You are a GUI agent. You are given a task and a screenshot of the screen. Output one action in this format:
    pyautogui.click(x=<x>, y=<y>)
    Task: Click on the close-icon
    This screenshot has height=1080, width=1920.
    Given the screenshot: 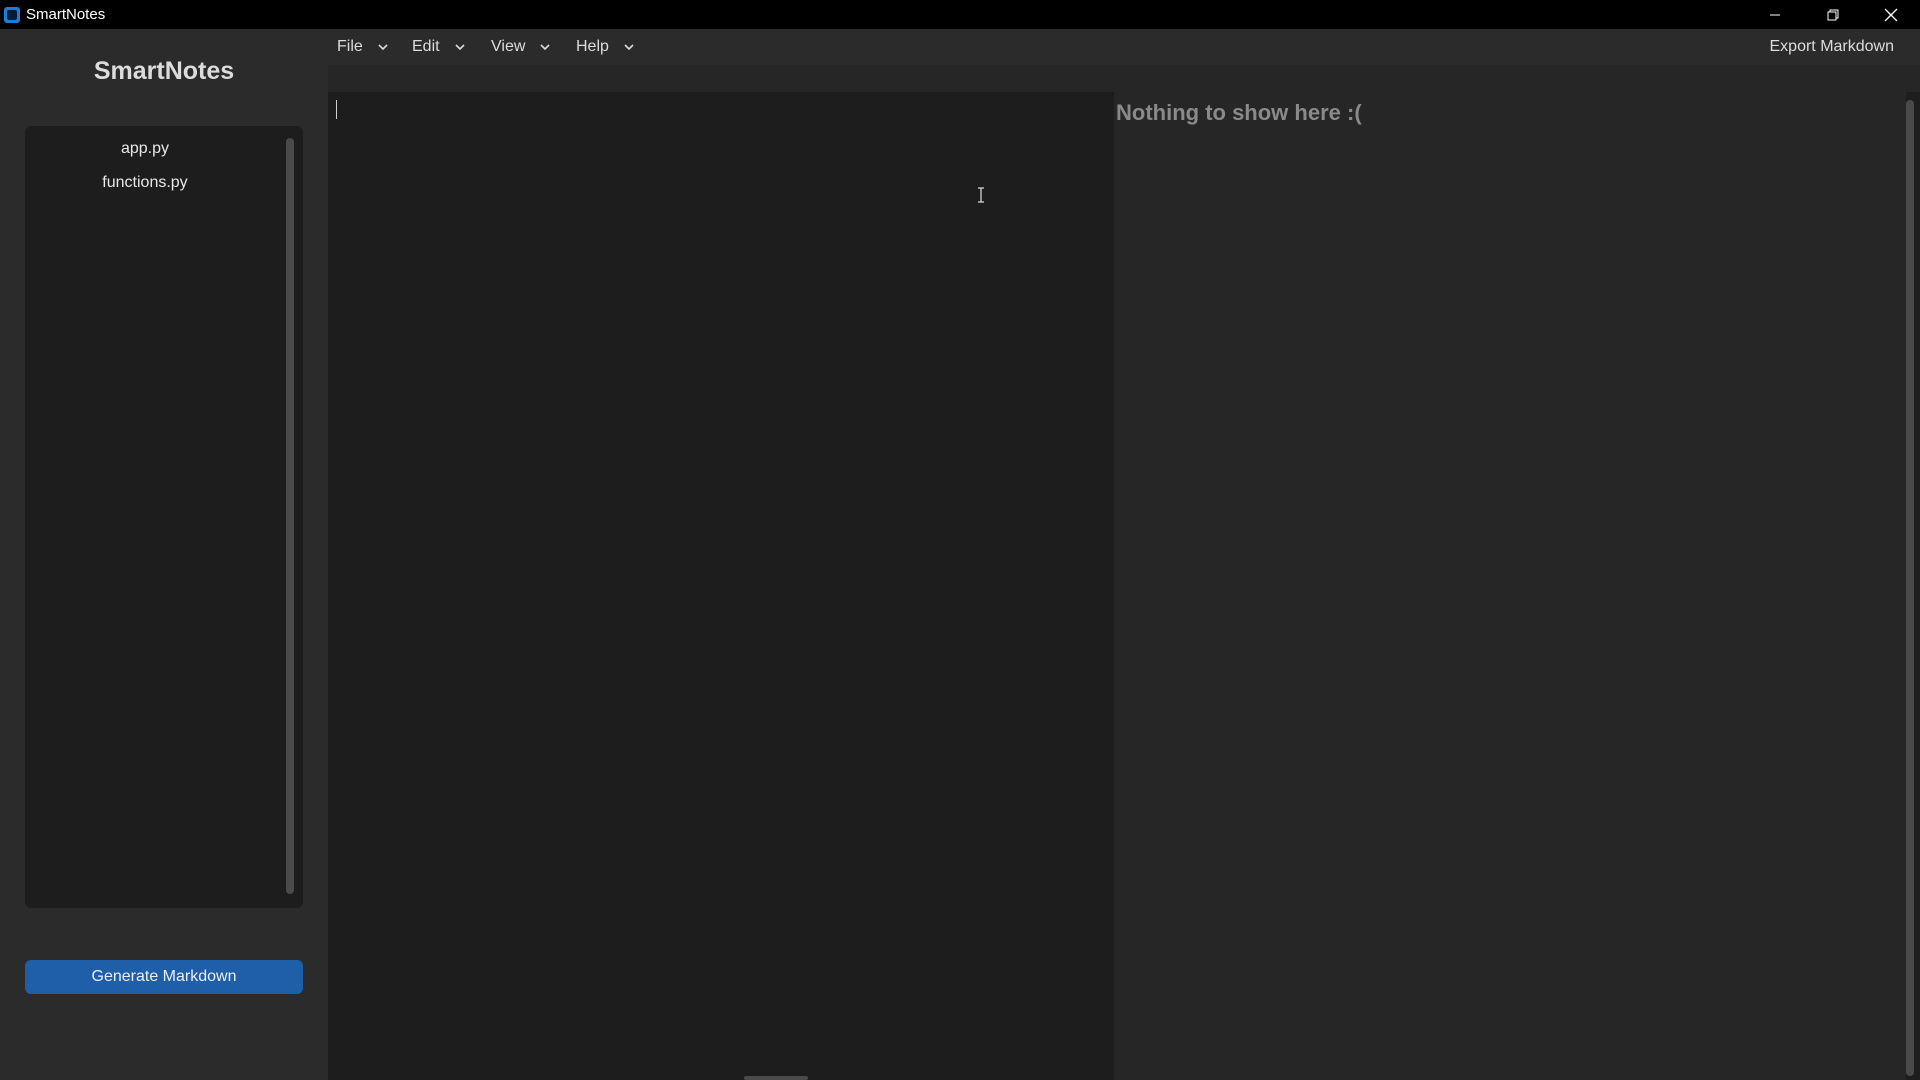 What is the action you would take?
    pyautogui.click(x=1891, y=14)
    